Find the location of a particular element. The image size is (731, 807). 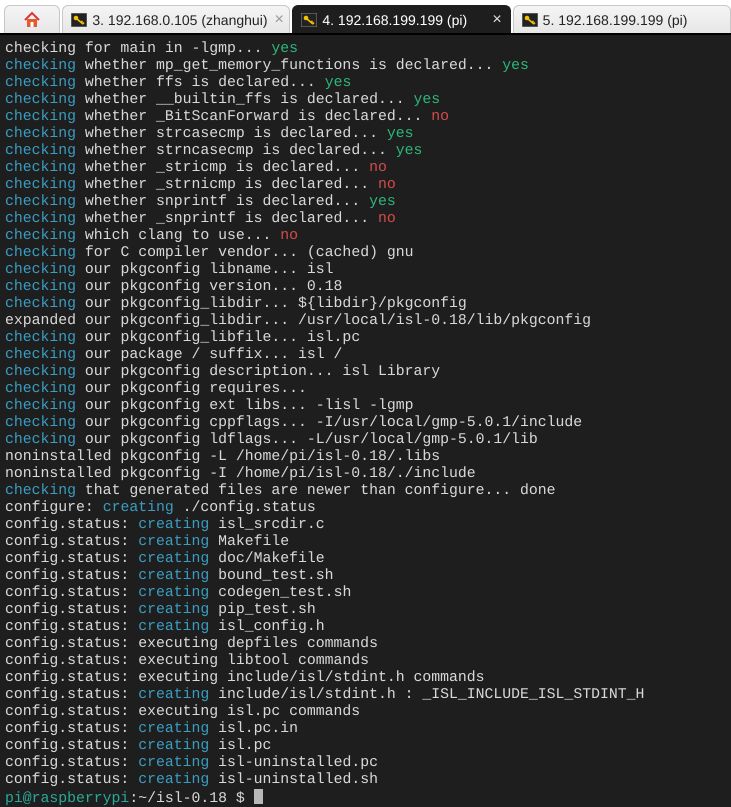

house-icon is located at coordinates (32, 19).